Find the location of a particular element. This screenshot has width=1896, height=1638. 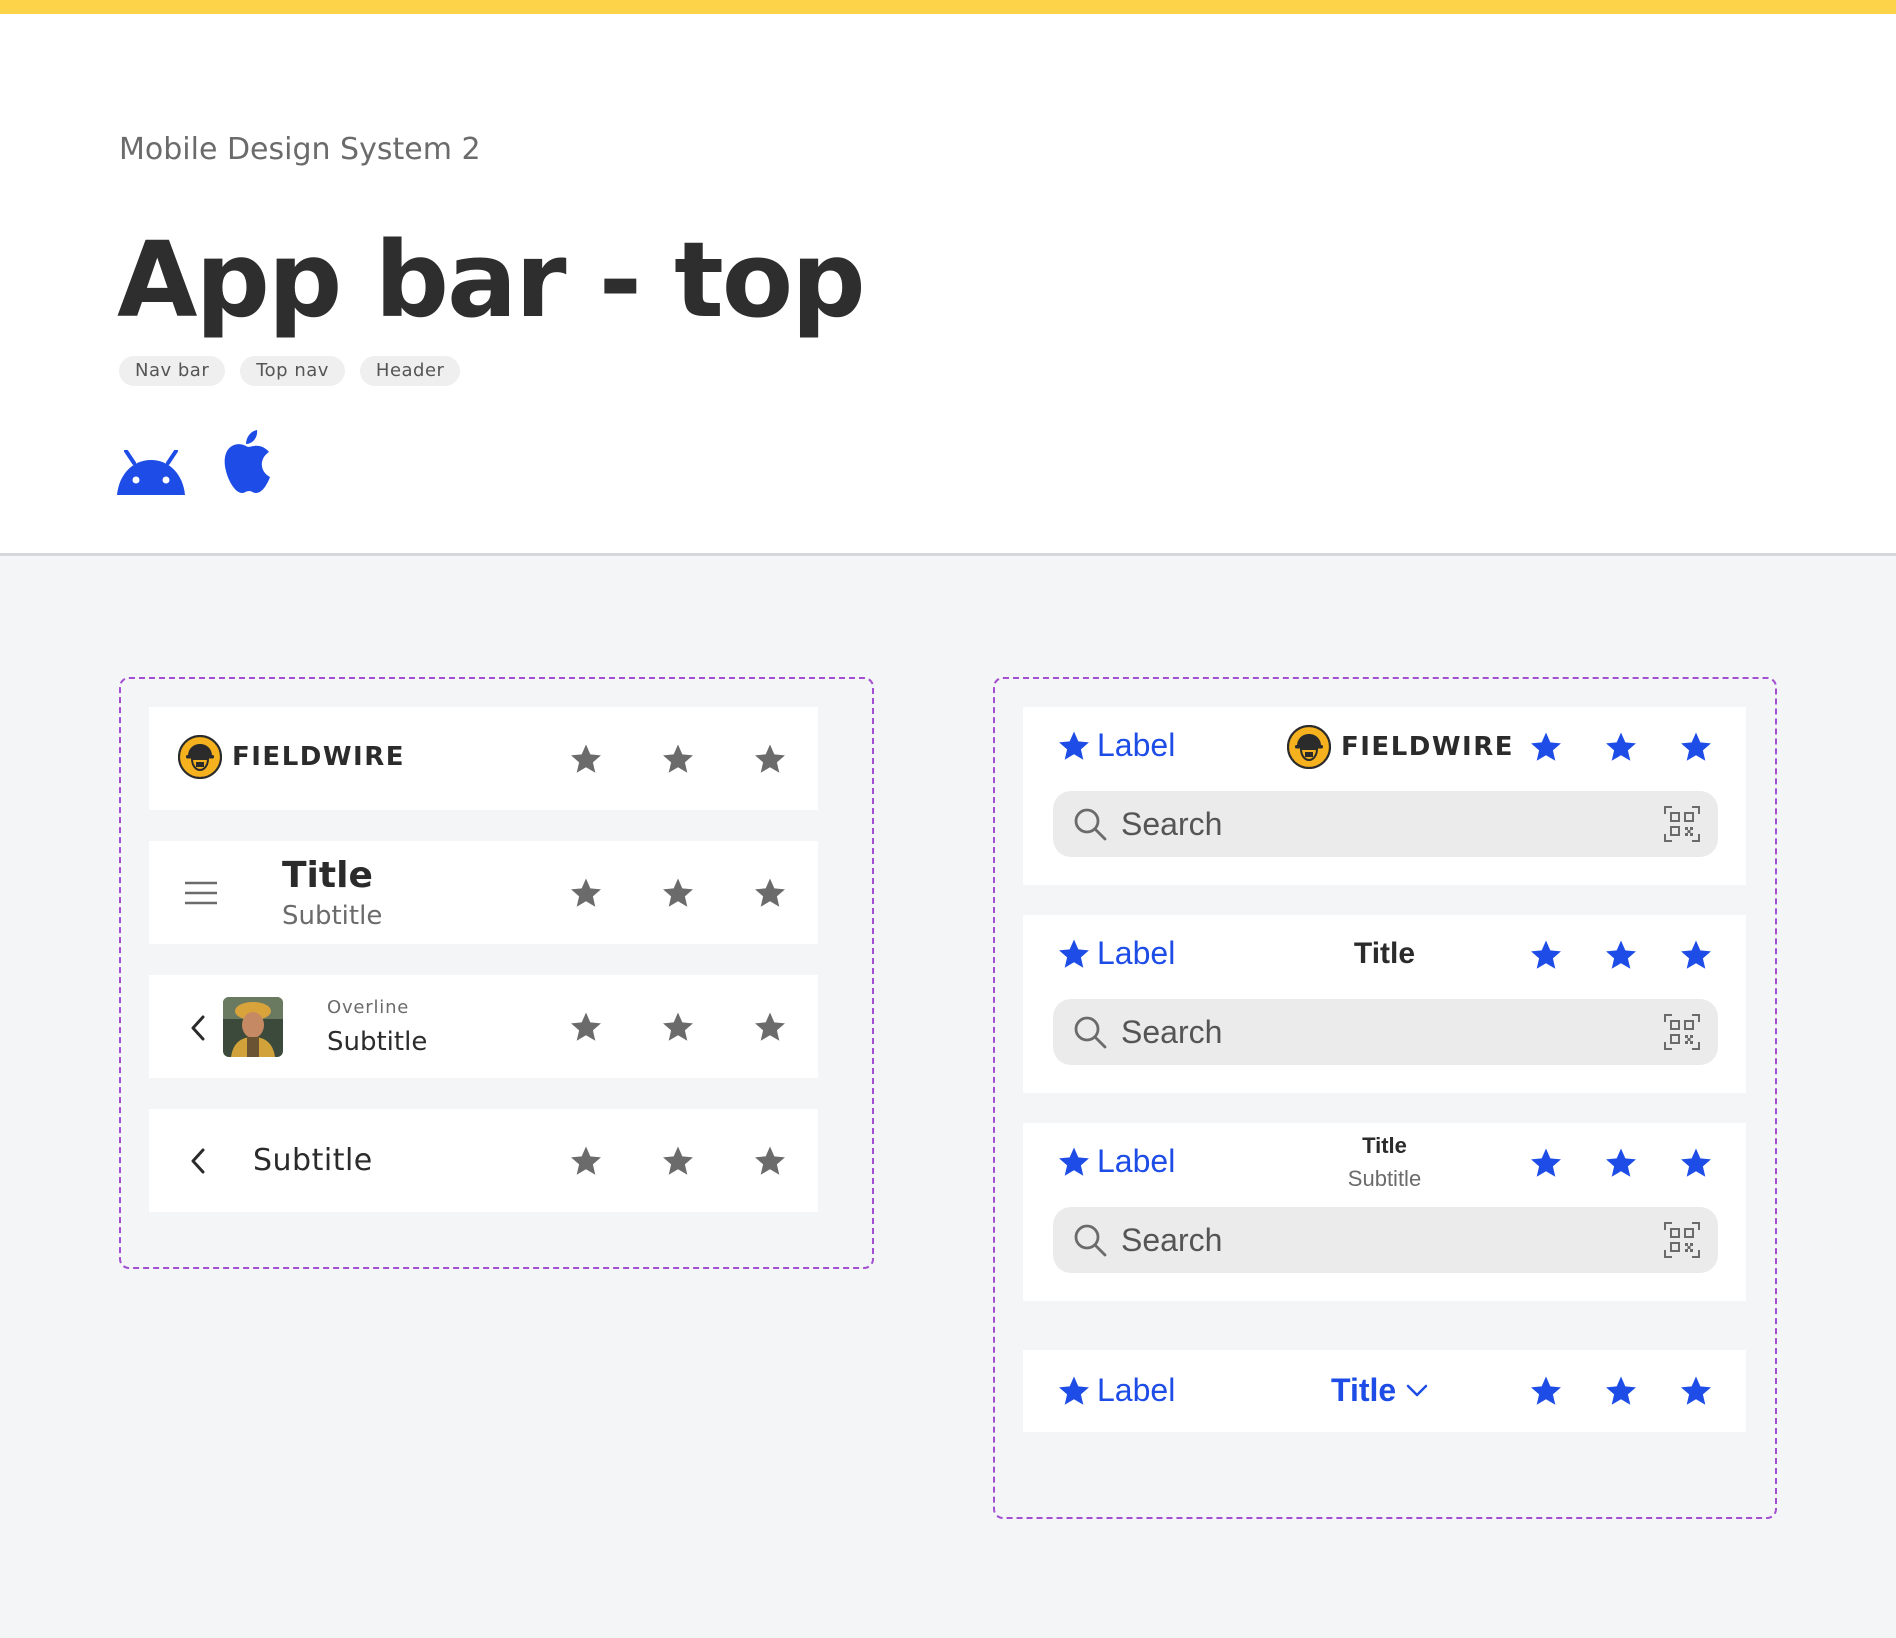

tag-top-nav: Top nav is located at coordinates (292, 371).